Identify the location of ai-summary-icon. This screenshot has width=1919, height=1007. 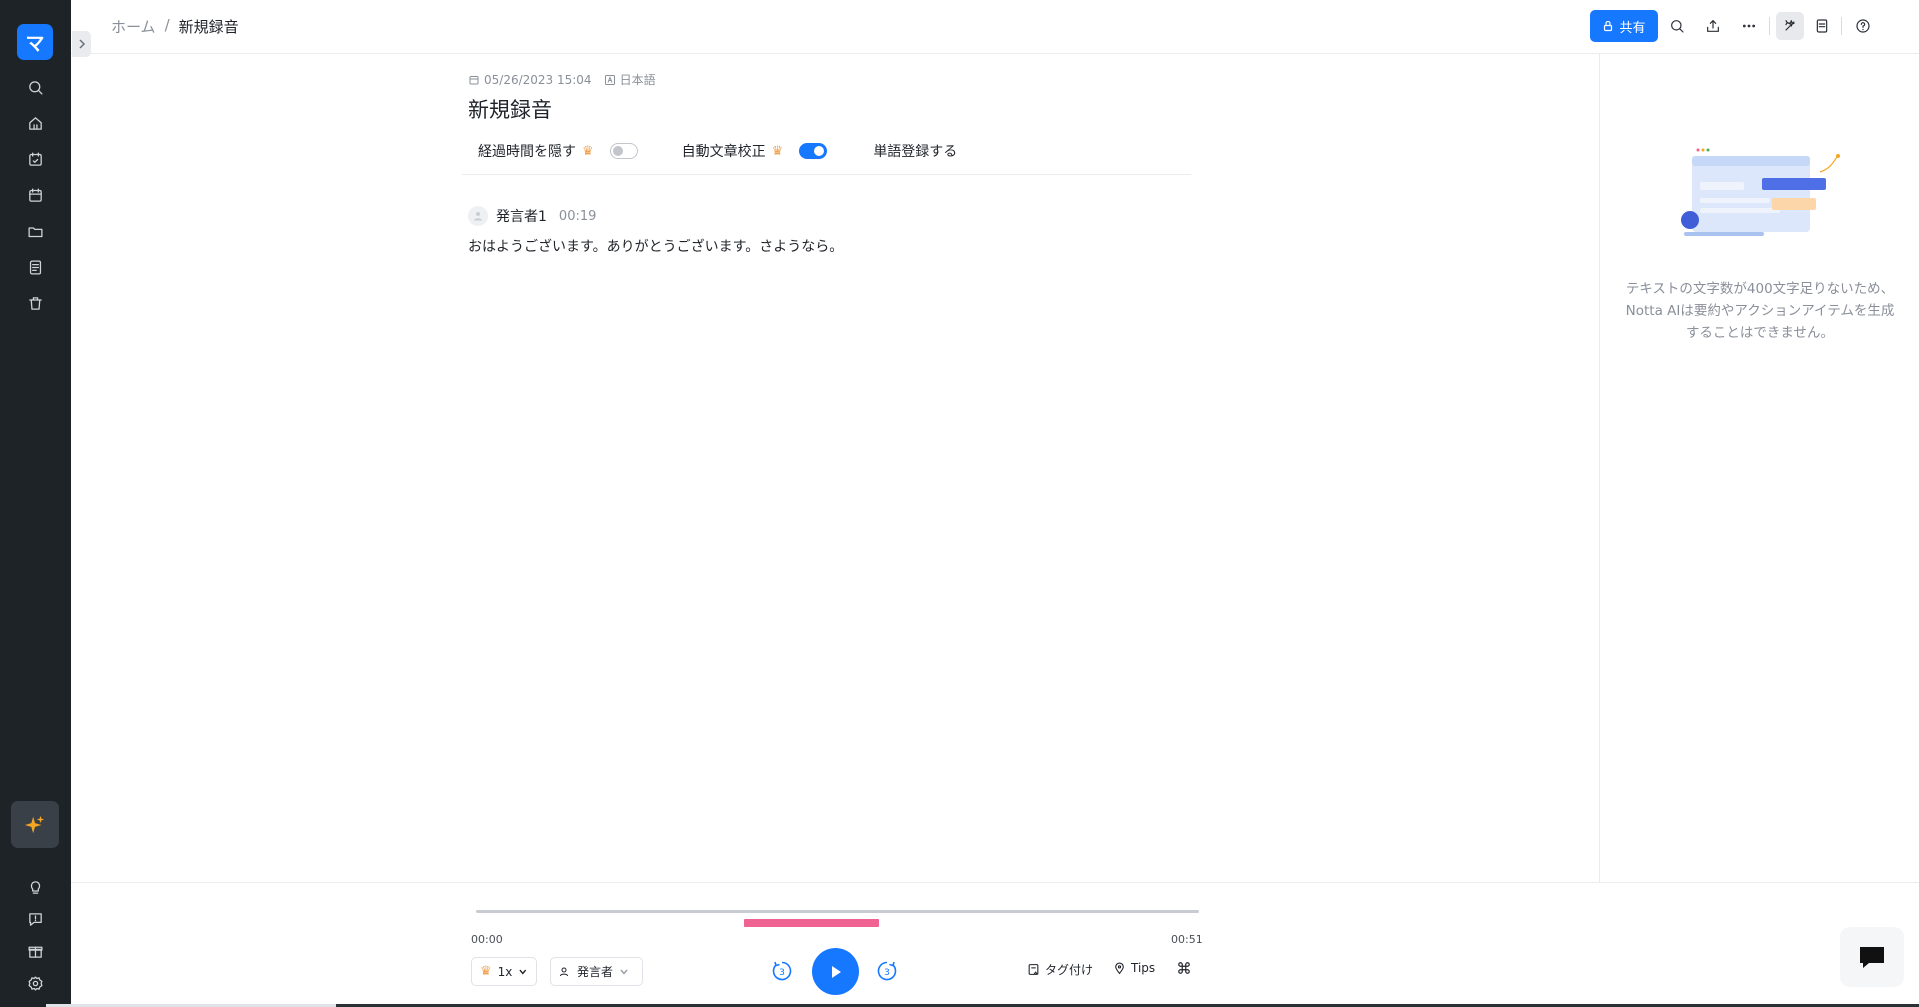
(1790, 26).